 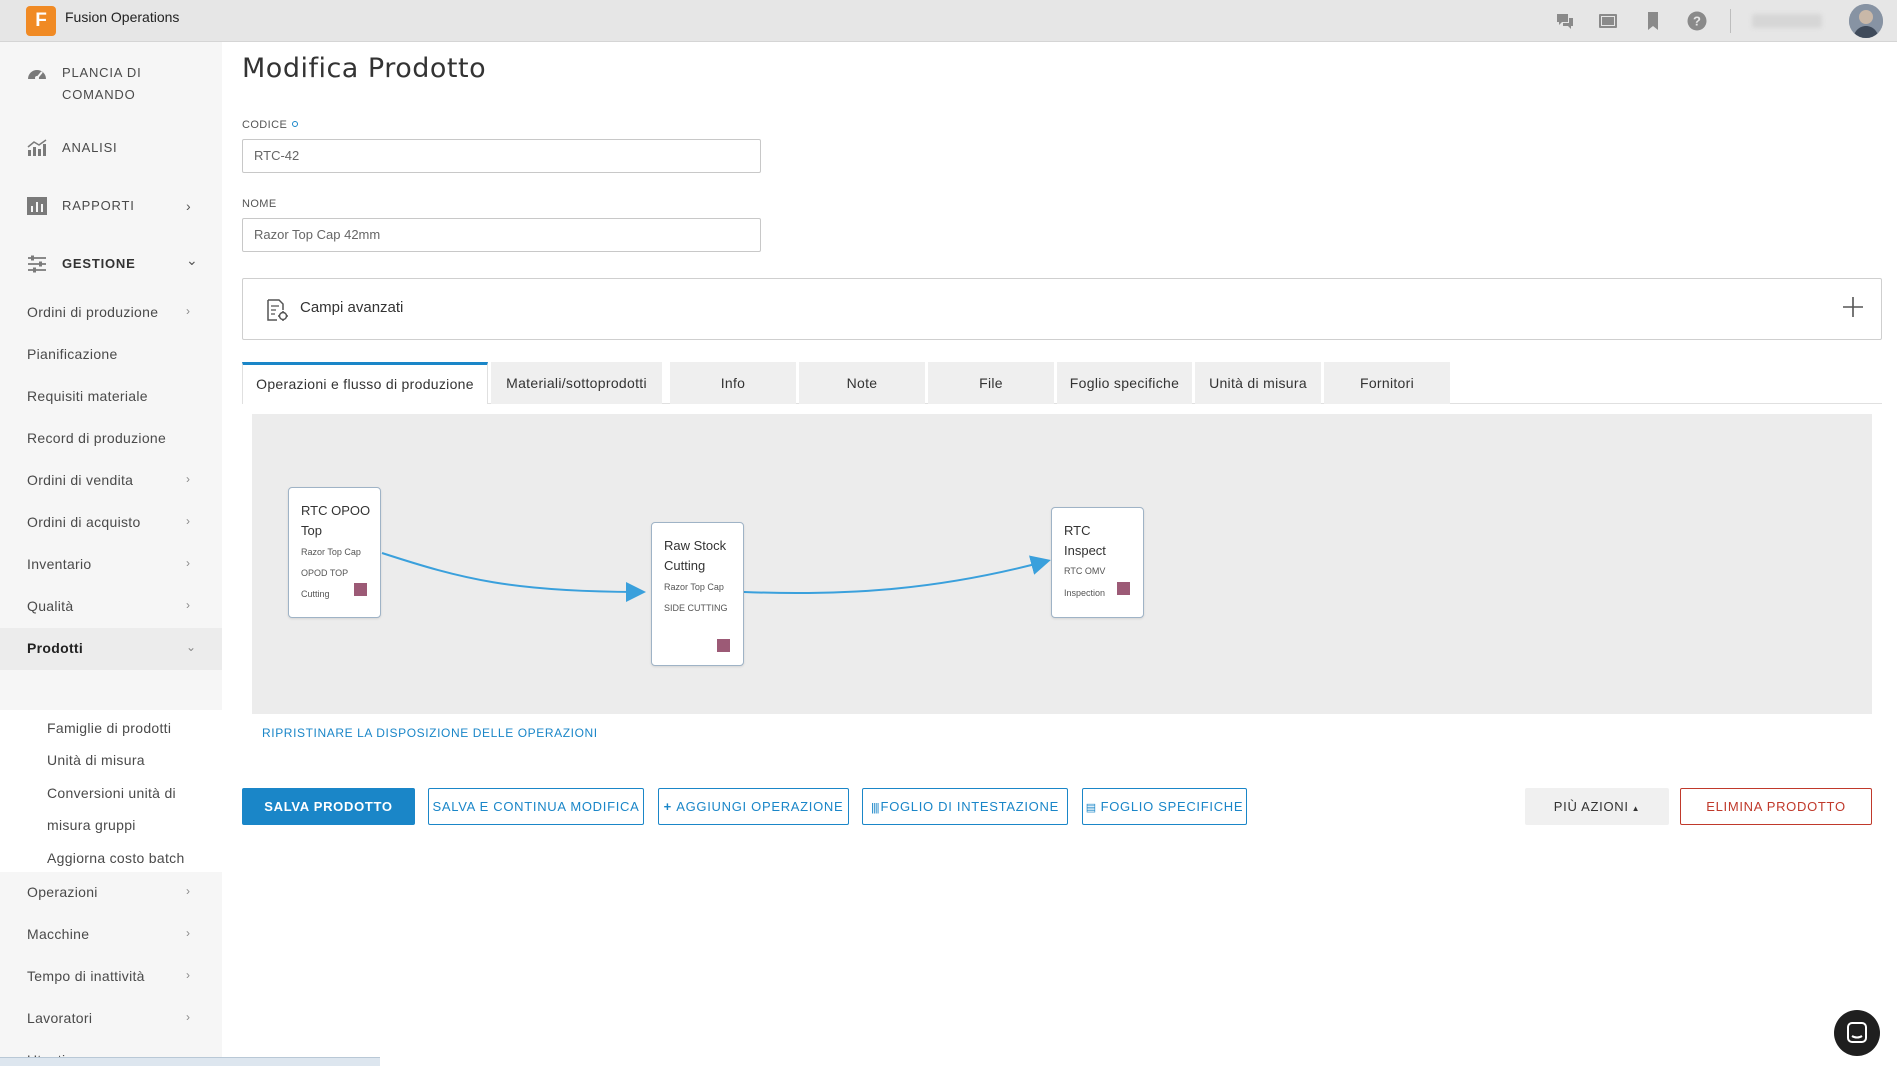 What do you see at coordinates (501, 156) in the screenshot?
I see `code-input: RTC-42` at bounding box center [501, 156].